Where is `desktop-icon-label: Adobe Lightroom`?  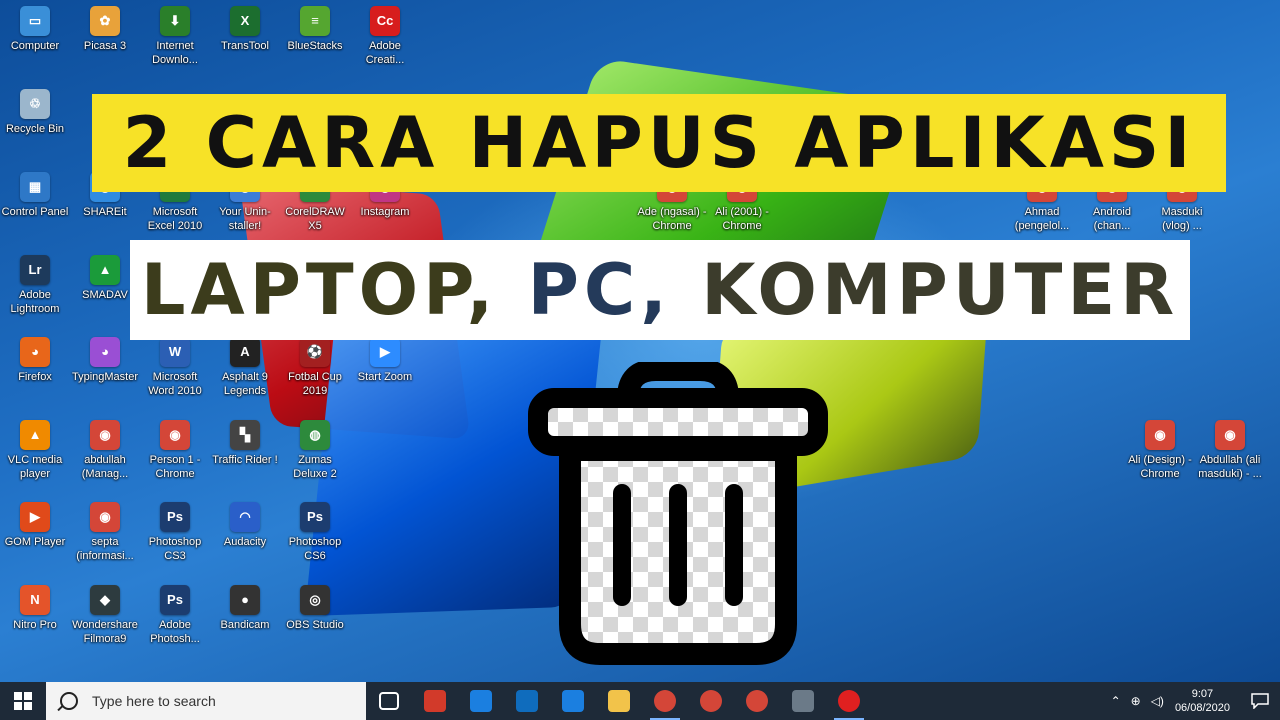 desktop-icon-label: Adobe Lightroom is located at coordinates (35, 302).